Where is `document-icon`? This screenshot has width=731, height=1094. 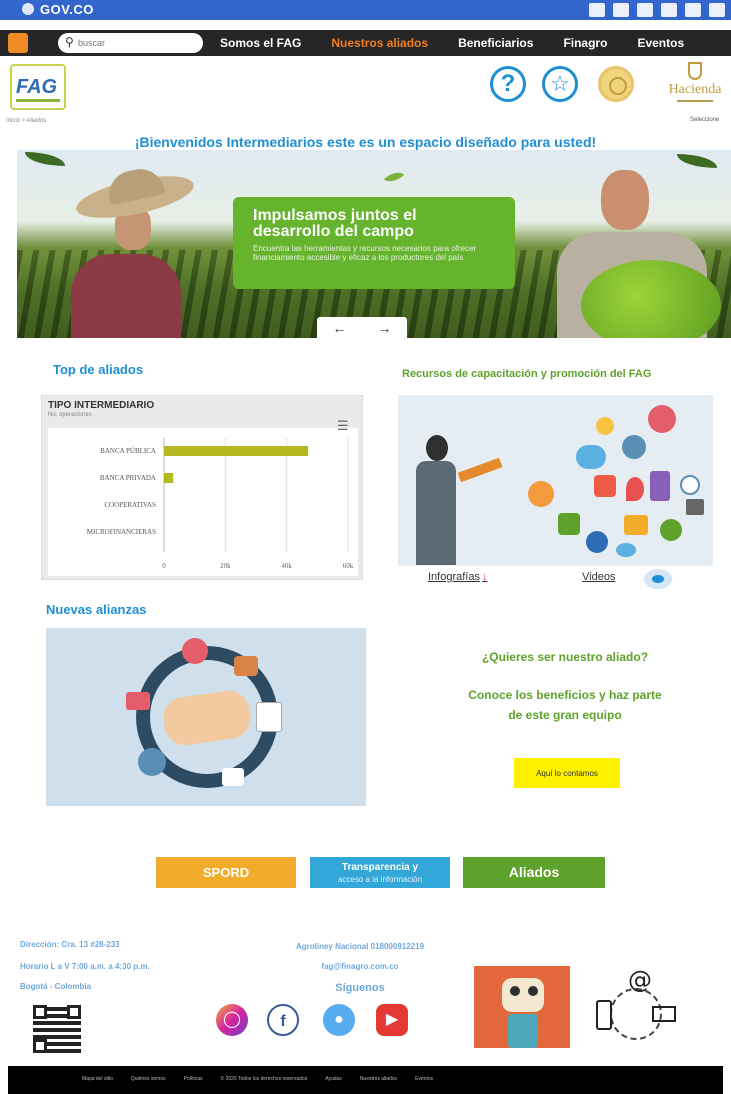
document-icon is located at coordinates (269, 717).